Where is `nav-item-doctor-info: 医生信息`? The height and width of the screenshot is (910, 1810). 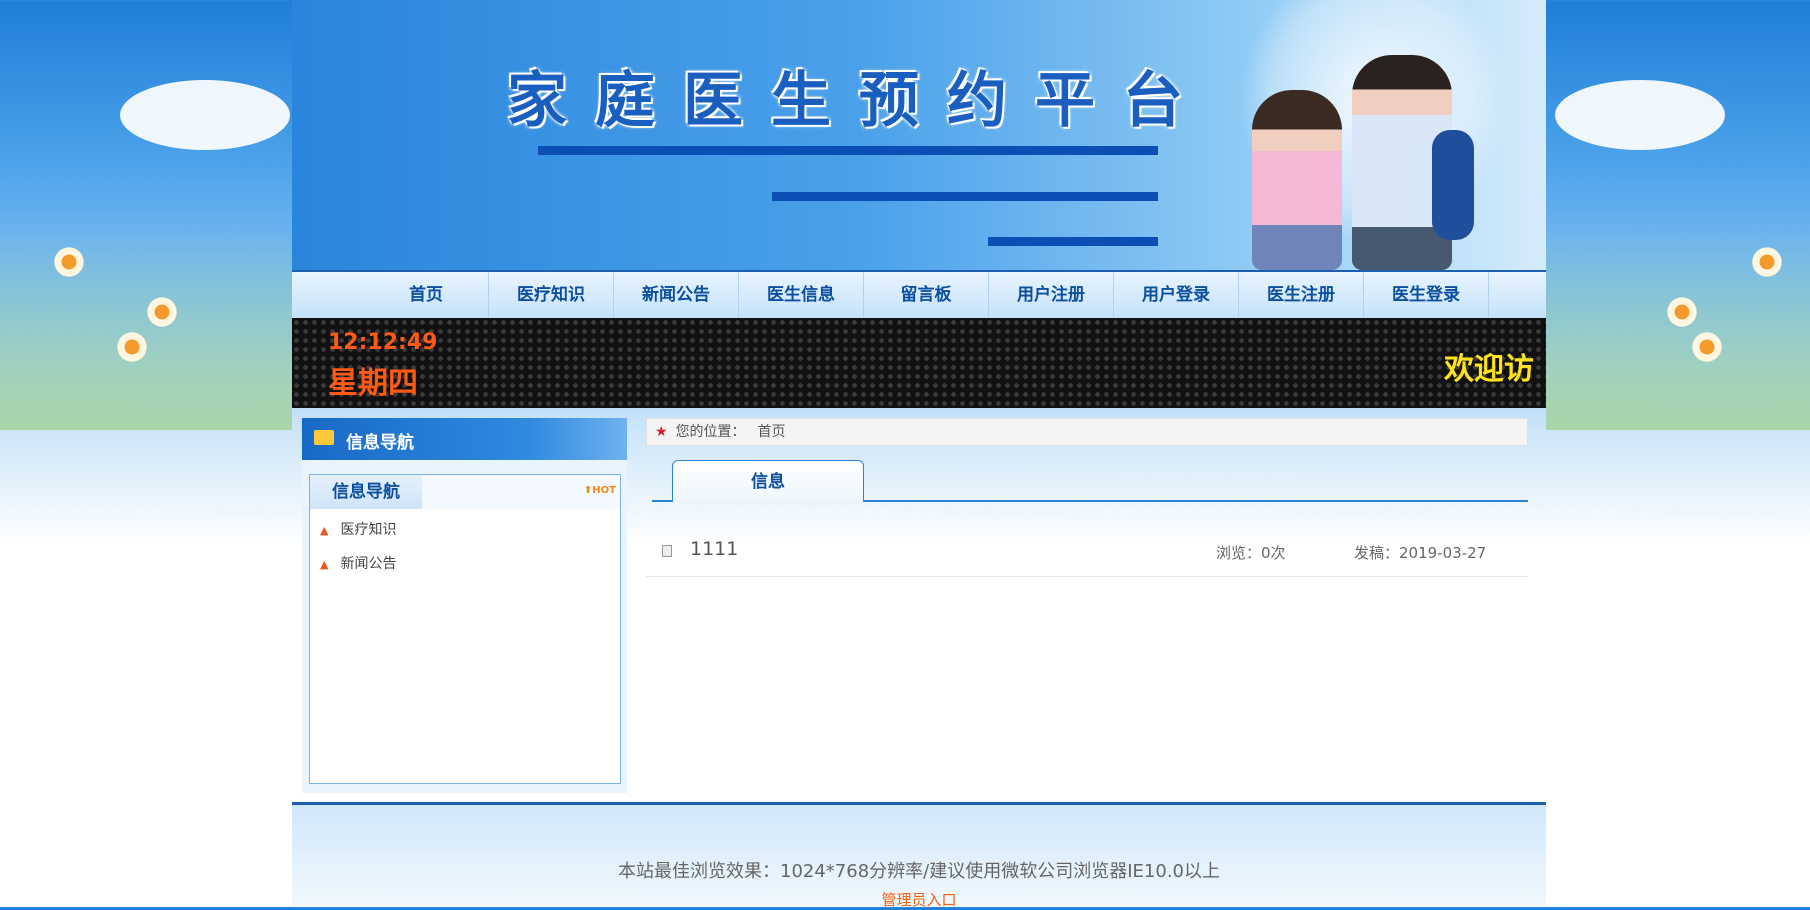
nav-item-doctor-info: 医生信息 is located at coordinates (801, 295).